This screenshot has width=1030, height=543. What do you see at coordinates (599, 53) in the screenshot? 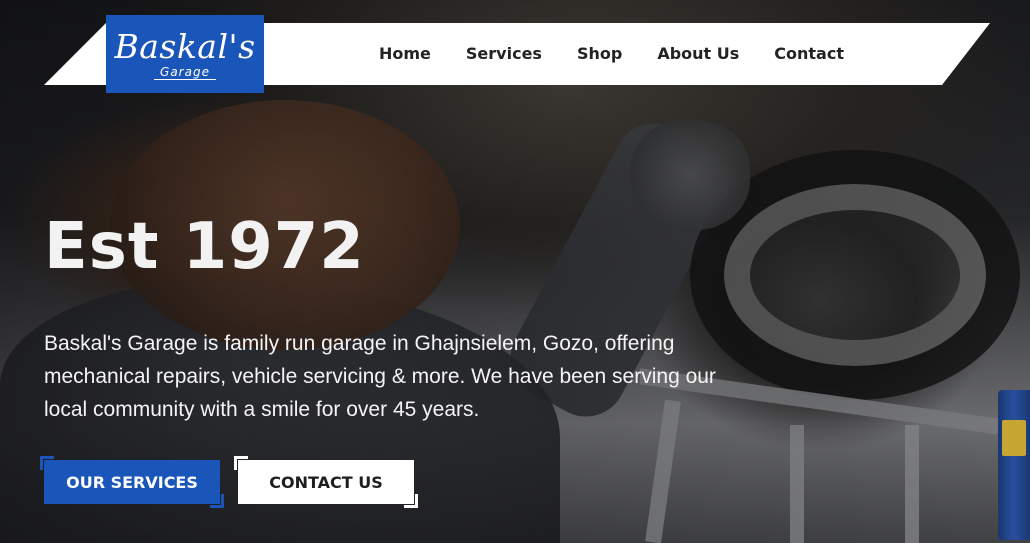
I see `nav-shop-link: Shop` at bounding box center [599, 53].